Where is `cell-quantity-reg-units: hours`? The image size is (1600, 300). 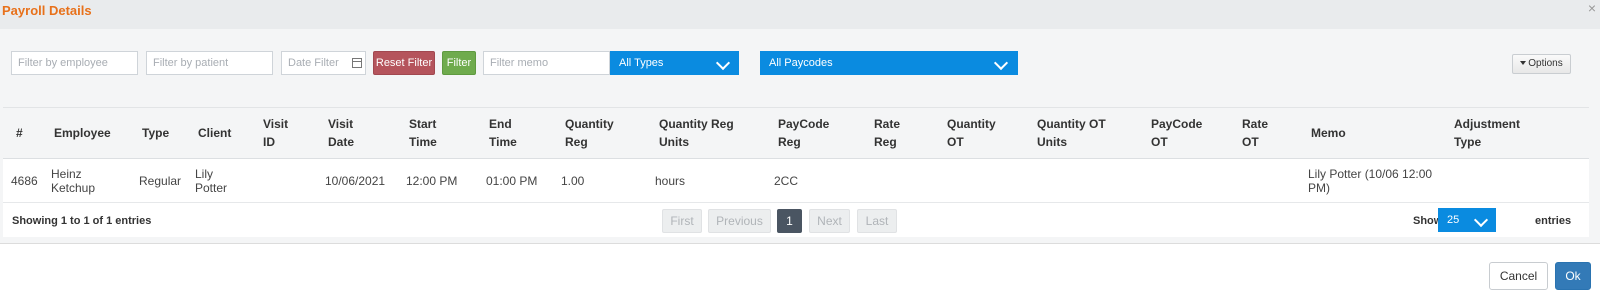 cell-quantity-reg-units: hours is located at coordinates (670, 181).